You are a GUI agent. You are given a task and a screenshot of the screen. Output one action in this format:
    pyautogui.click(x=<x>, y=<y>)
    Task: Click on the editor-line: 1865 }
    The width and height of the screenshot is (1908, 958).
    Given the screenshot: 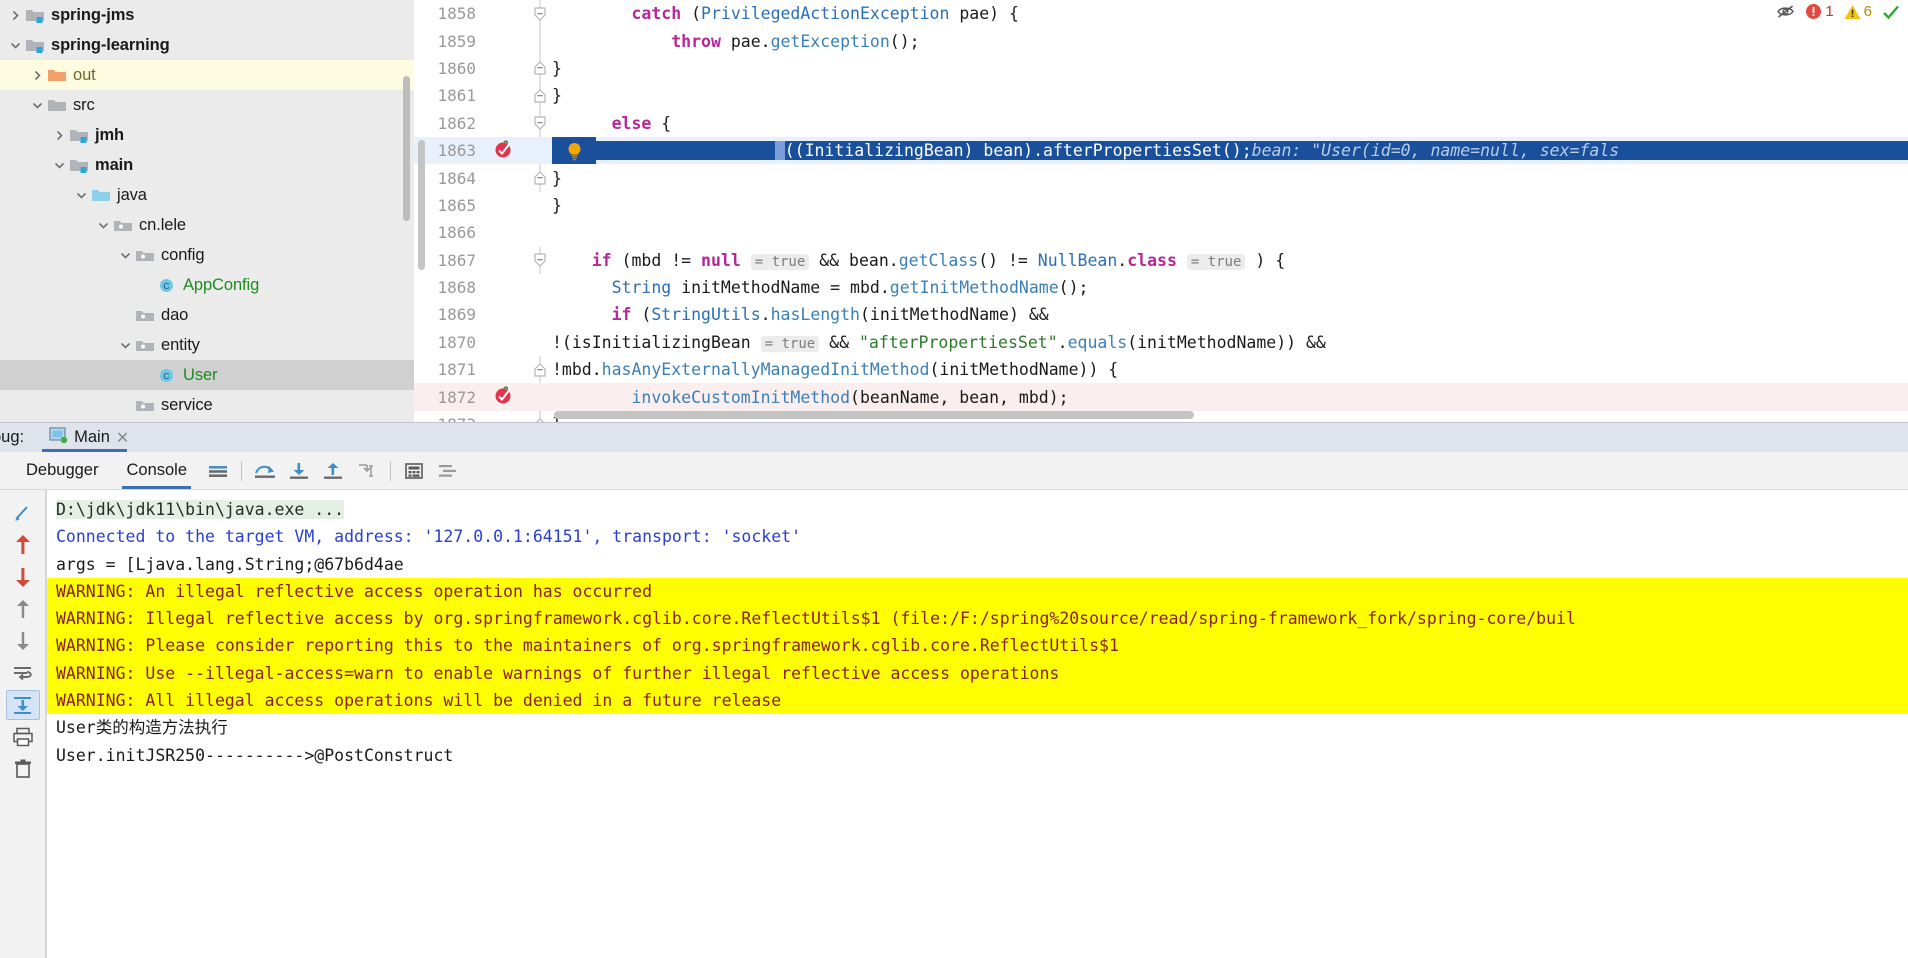 What is the action you would take?
    pyautogui.click(x=1161, y=205)
    